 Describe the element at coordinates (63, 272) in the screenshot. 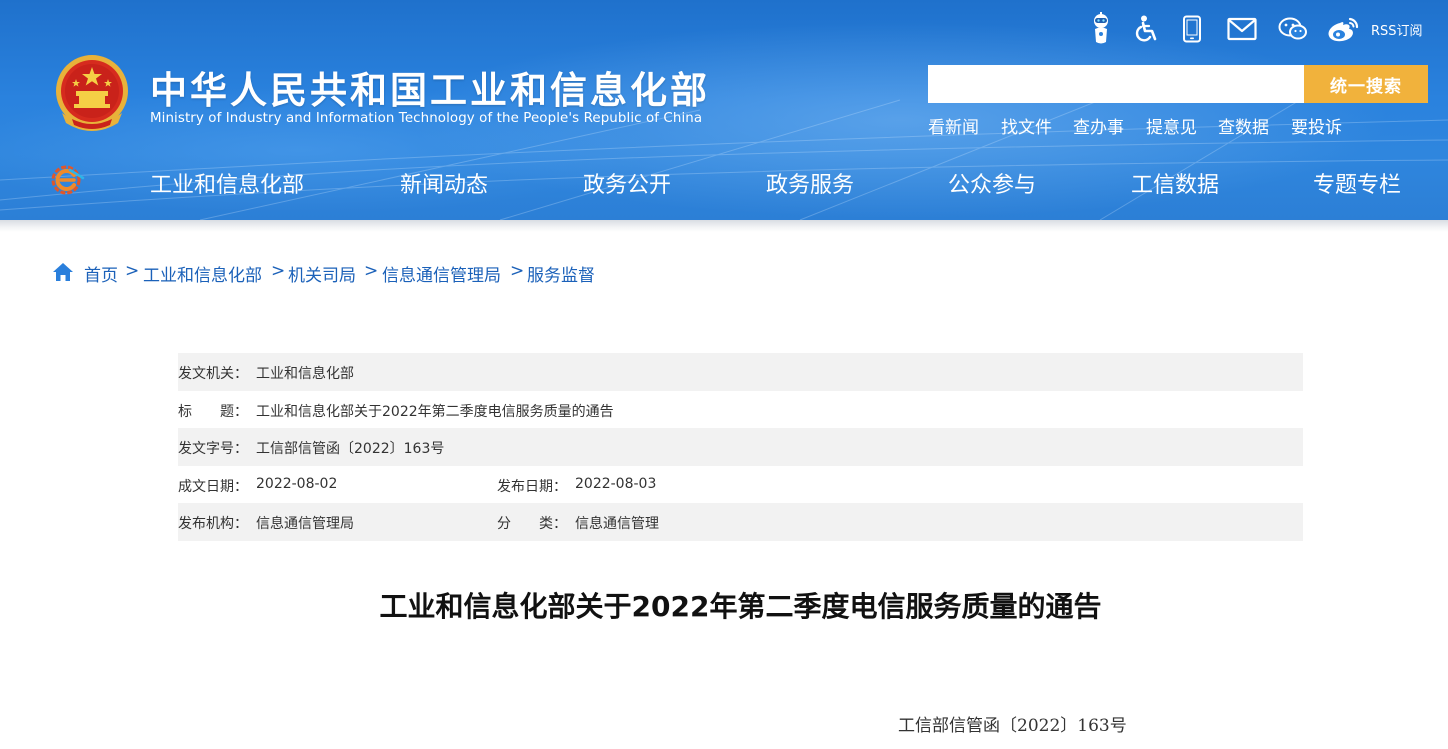

I see `home-icon` at that location.